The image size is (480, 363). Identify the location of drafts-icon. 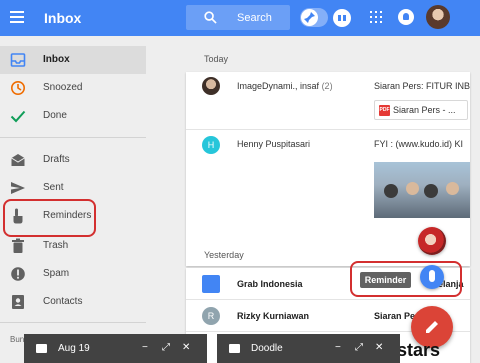
(18, 160).